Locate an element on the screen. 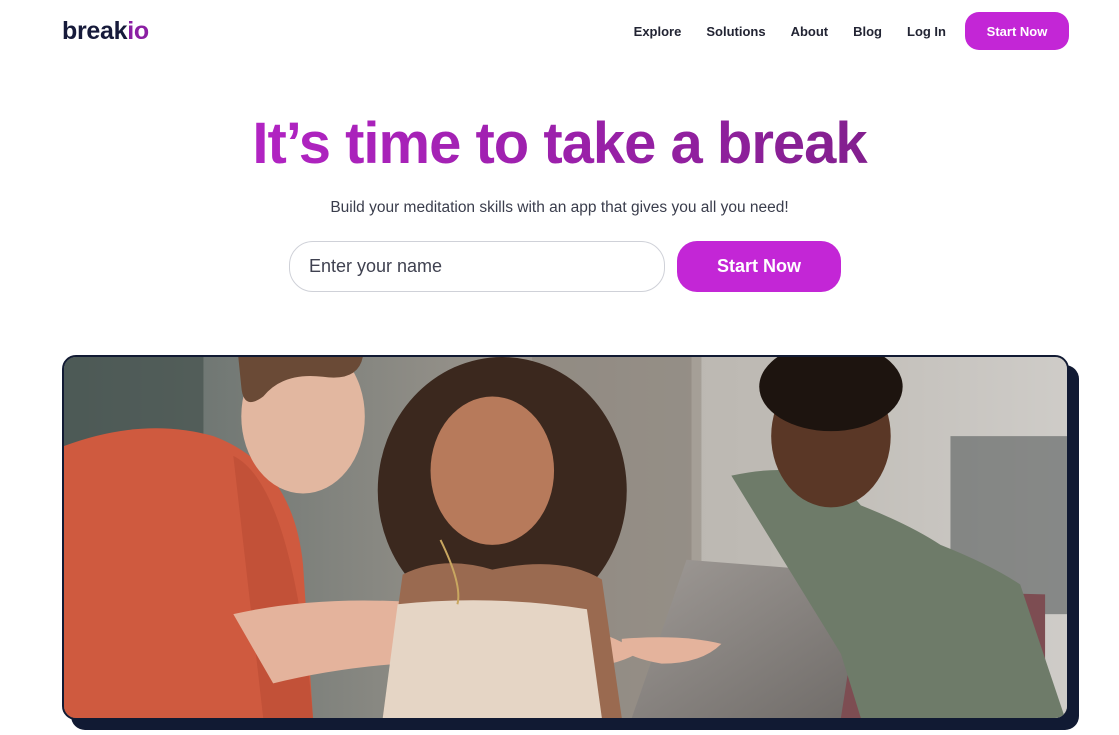 This screenshot has height=735, width=1119. nav-link-solutions: Solutions is located at coordinates (735, 31).